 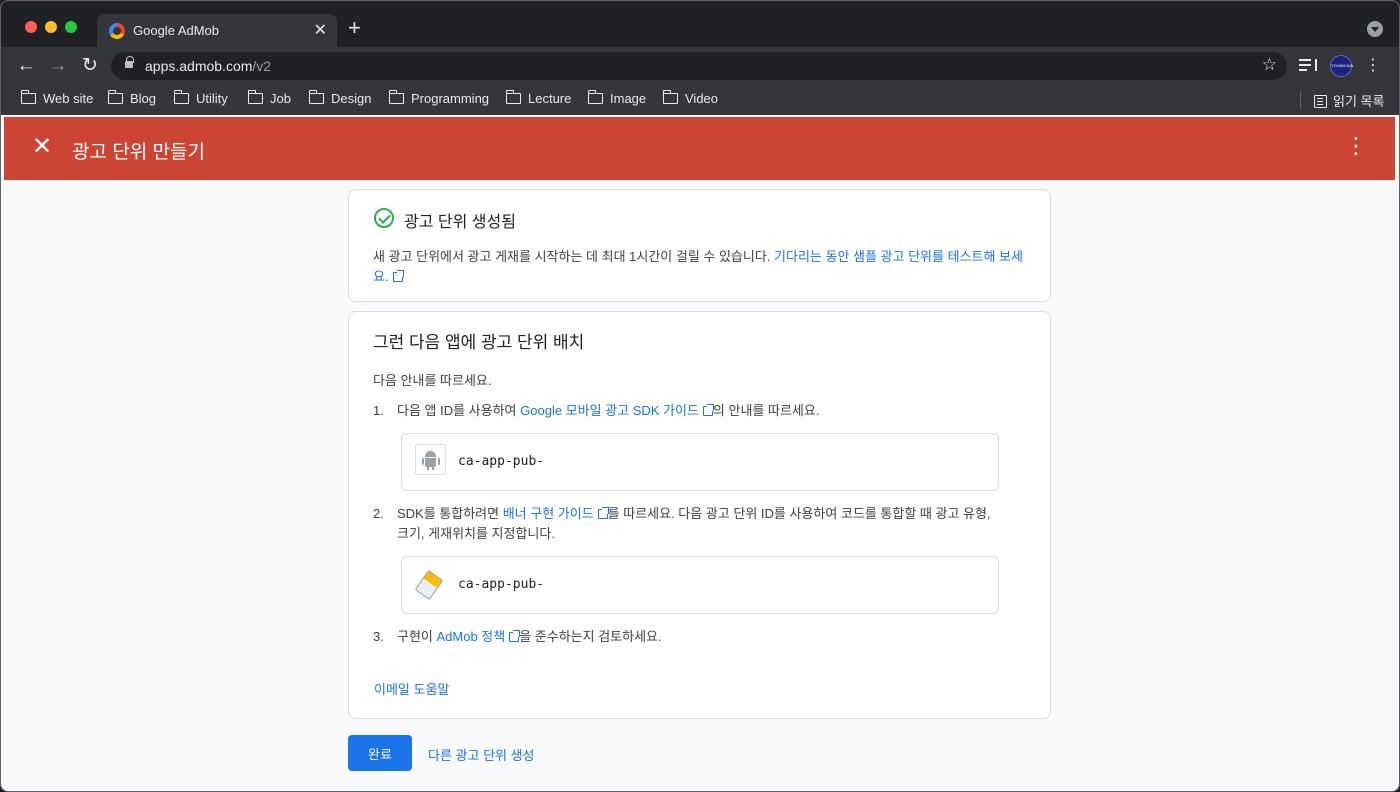 I want to click on tab-title: Google AdMob, so click(x=176, y=30).